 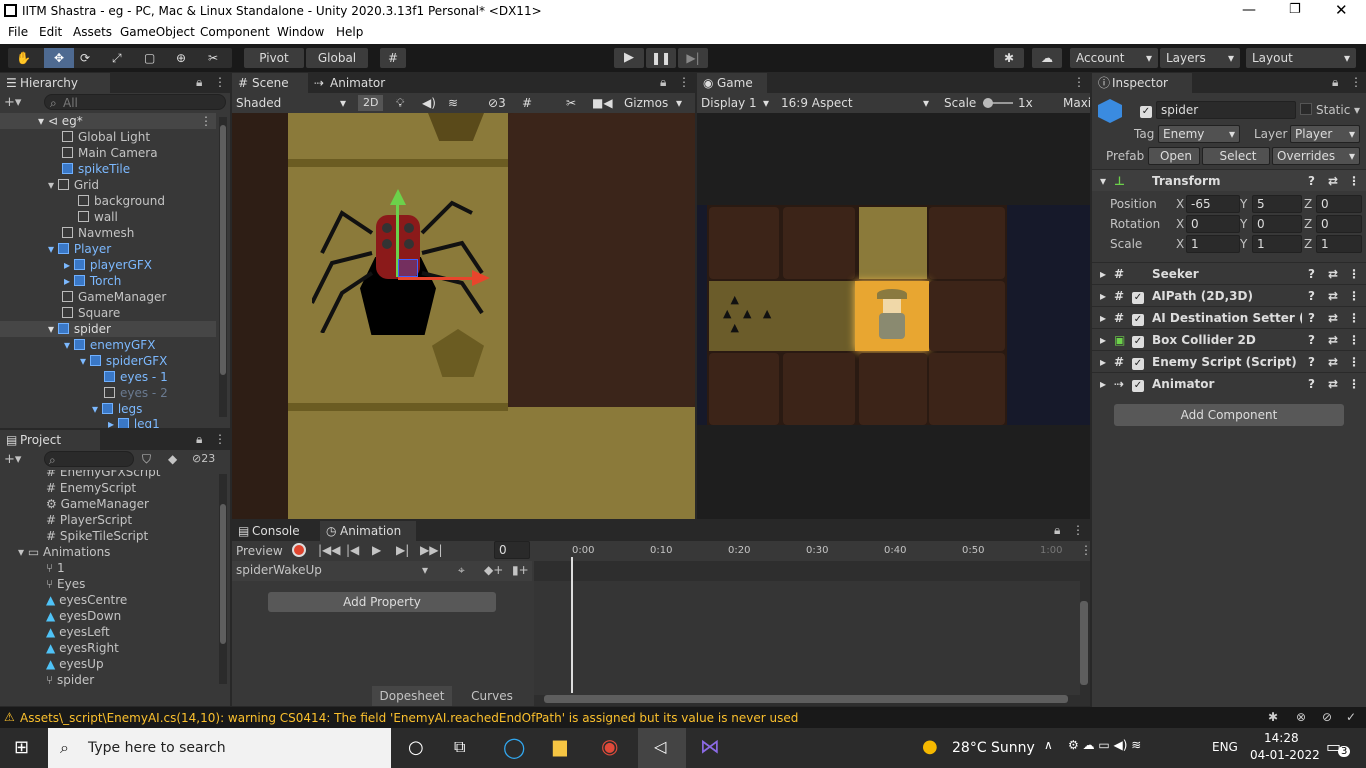 What do you see at coordinates (382, 602) in the screenshot?
I see `add-property-button: Add Property` at bounding box center [382, 602].